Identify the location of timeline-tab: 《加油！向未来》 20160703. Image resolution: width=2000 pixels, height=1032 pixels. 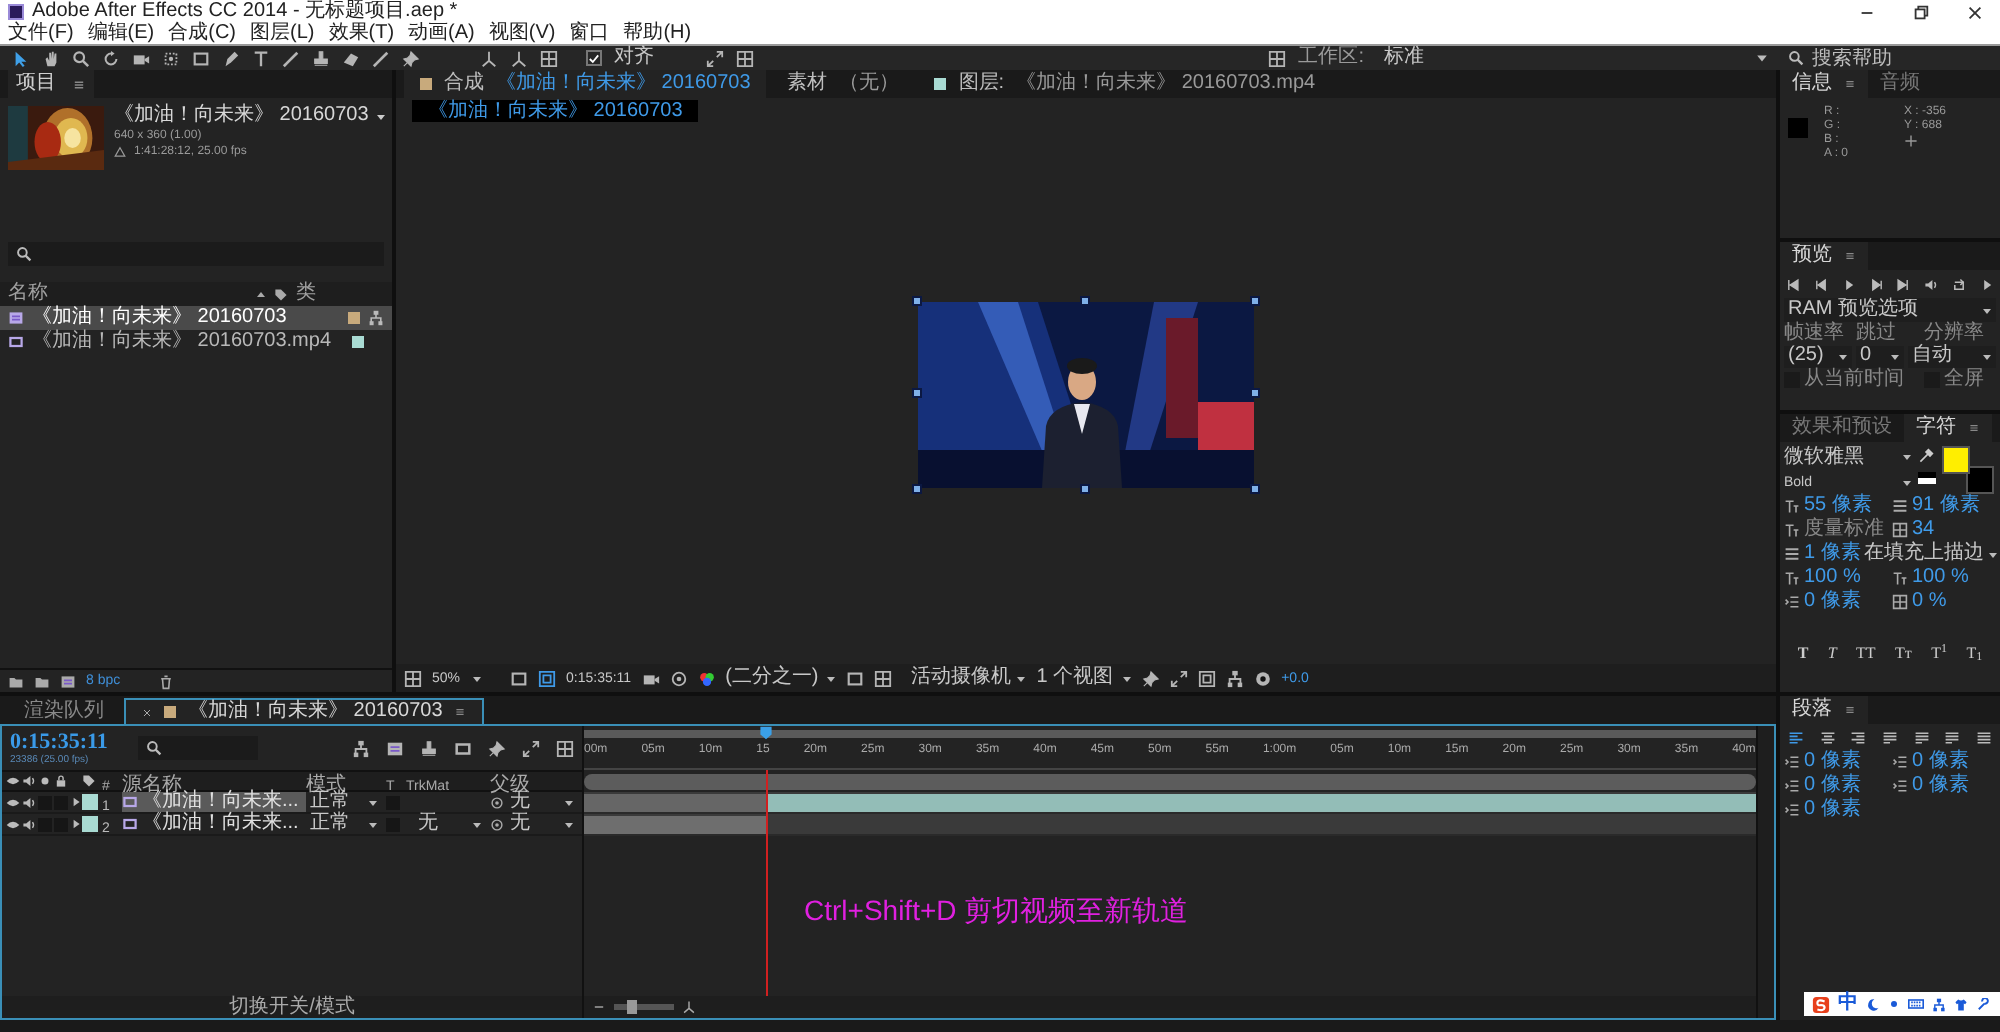
(304, 711).